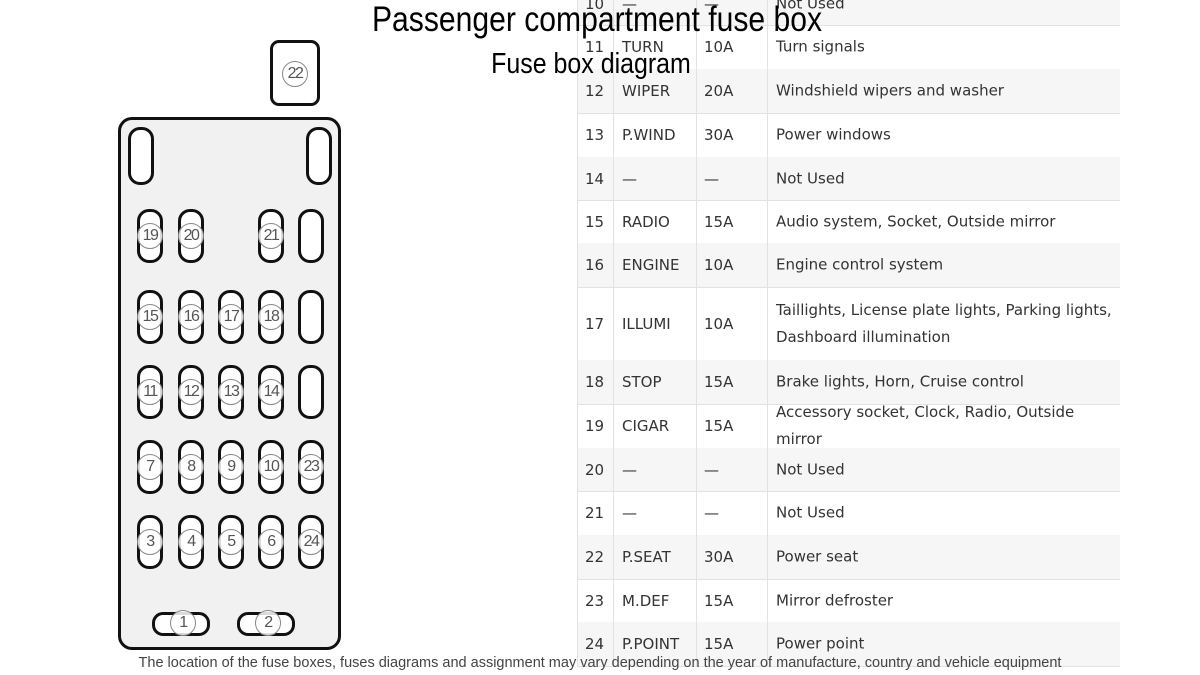 The width and height of the screenshot is (1200, 675). What do you see at coordinates (577, 333) in the screenshot?
I see `table-border` at bounding box center [577, 333].